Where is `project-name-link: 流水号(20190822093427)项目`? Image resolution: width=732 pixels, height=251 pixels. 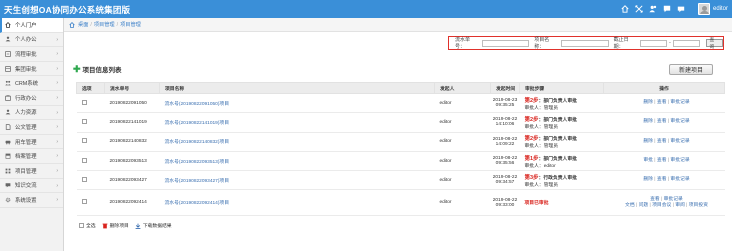
project-name-link: 流水号(20190822093427)项目 is located at coordinates (297, 180).